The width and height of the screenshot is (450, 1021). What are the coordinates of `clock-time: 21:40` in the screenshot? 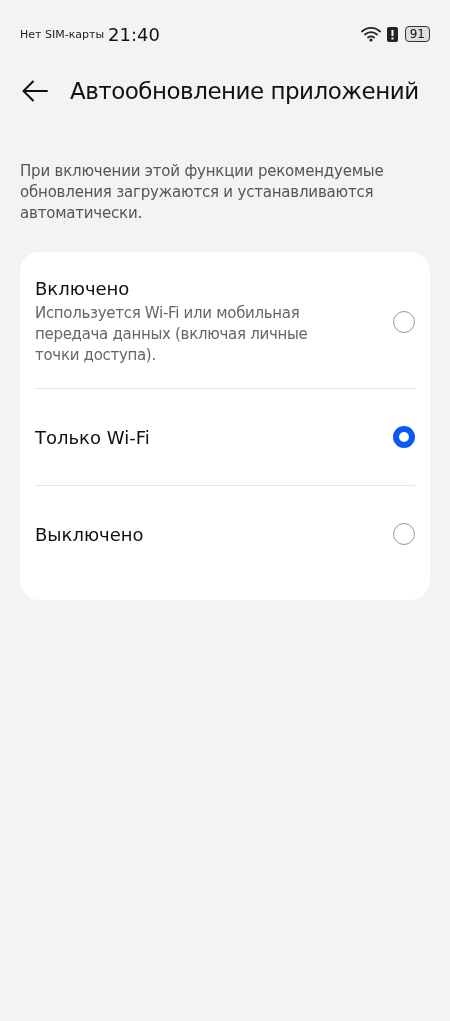 It's located at (134, 34).